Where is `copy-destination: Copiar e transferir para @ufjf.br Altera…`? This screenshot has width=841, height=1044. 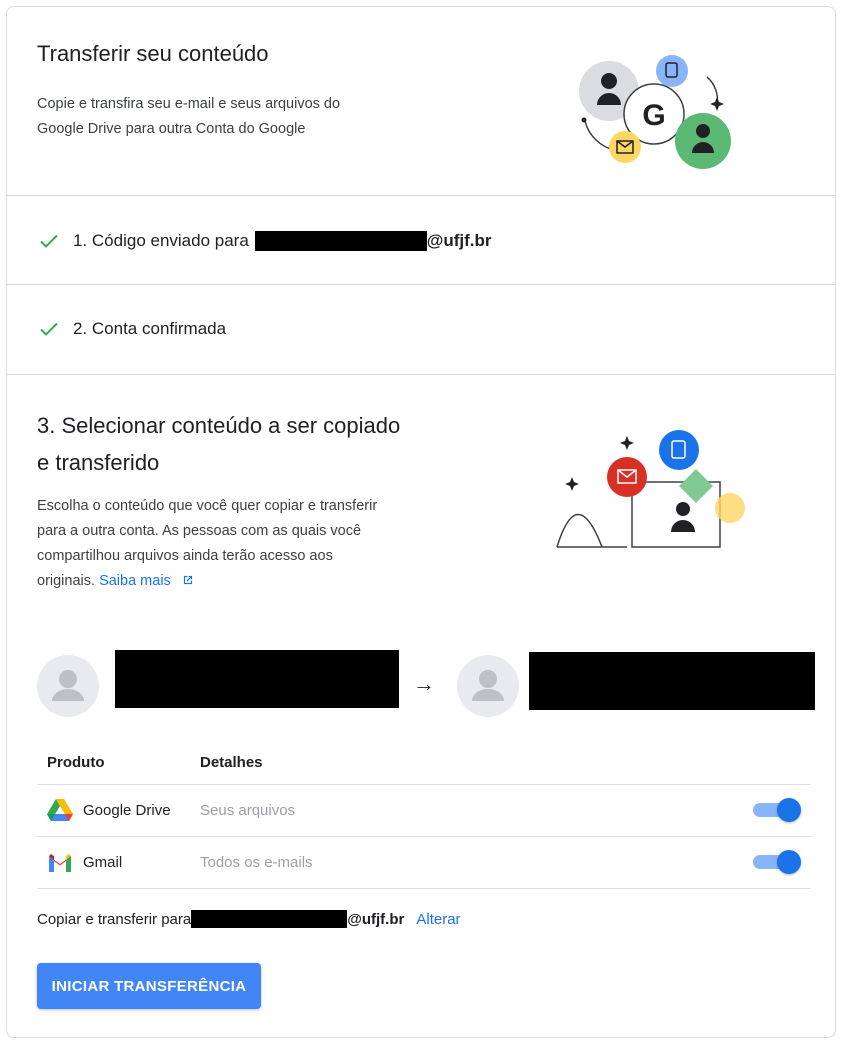
copy-destination: Copiar e transferir para @ufjf.br Altera… is located at coordinates (249, 919).